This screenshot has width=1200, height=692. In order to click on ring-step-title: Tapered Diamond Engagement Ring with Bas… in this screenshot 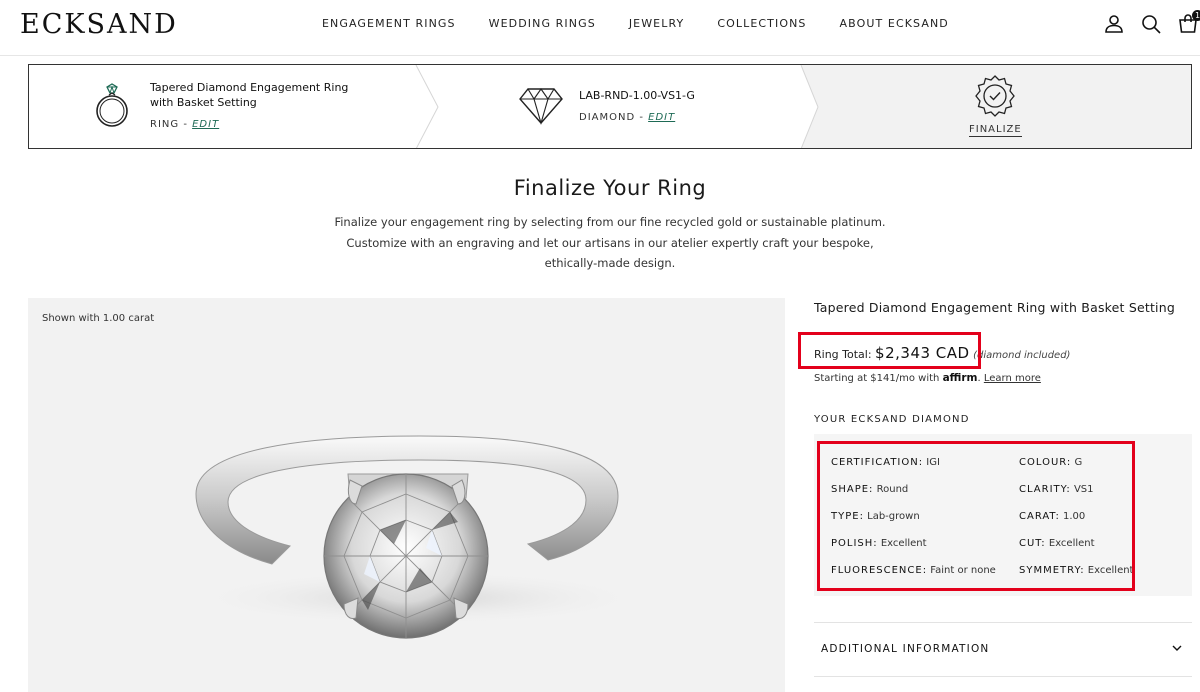, I will do `click(249, 95)`.